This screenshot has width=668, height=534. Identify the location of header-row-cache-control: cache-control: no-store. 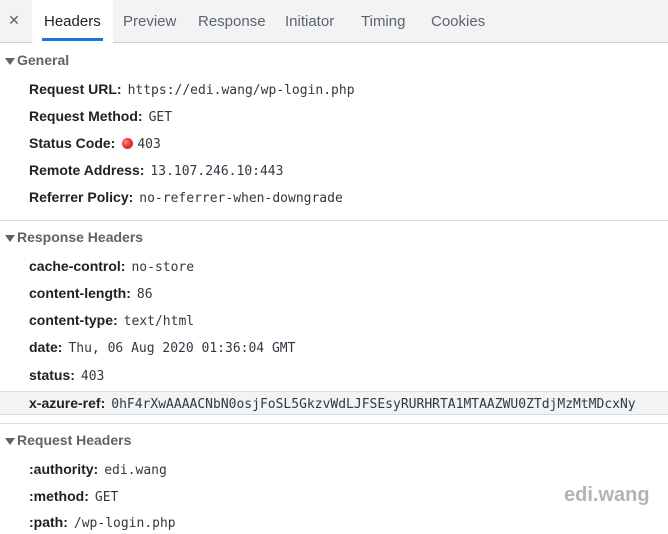
(111, 268).